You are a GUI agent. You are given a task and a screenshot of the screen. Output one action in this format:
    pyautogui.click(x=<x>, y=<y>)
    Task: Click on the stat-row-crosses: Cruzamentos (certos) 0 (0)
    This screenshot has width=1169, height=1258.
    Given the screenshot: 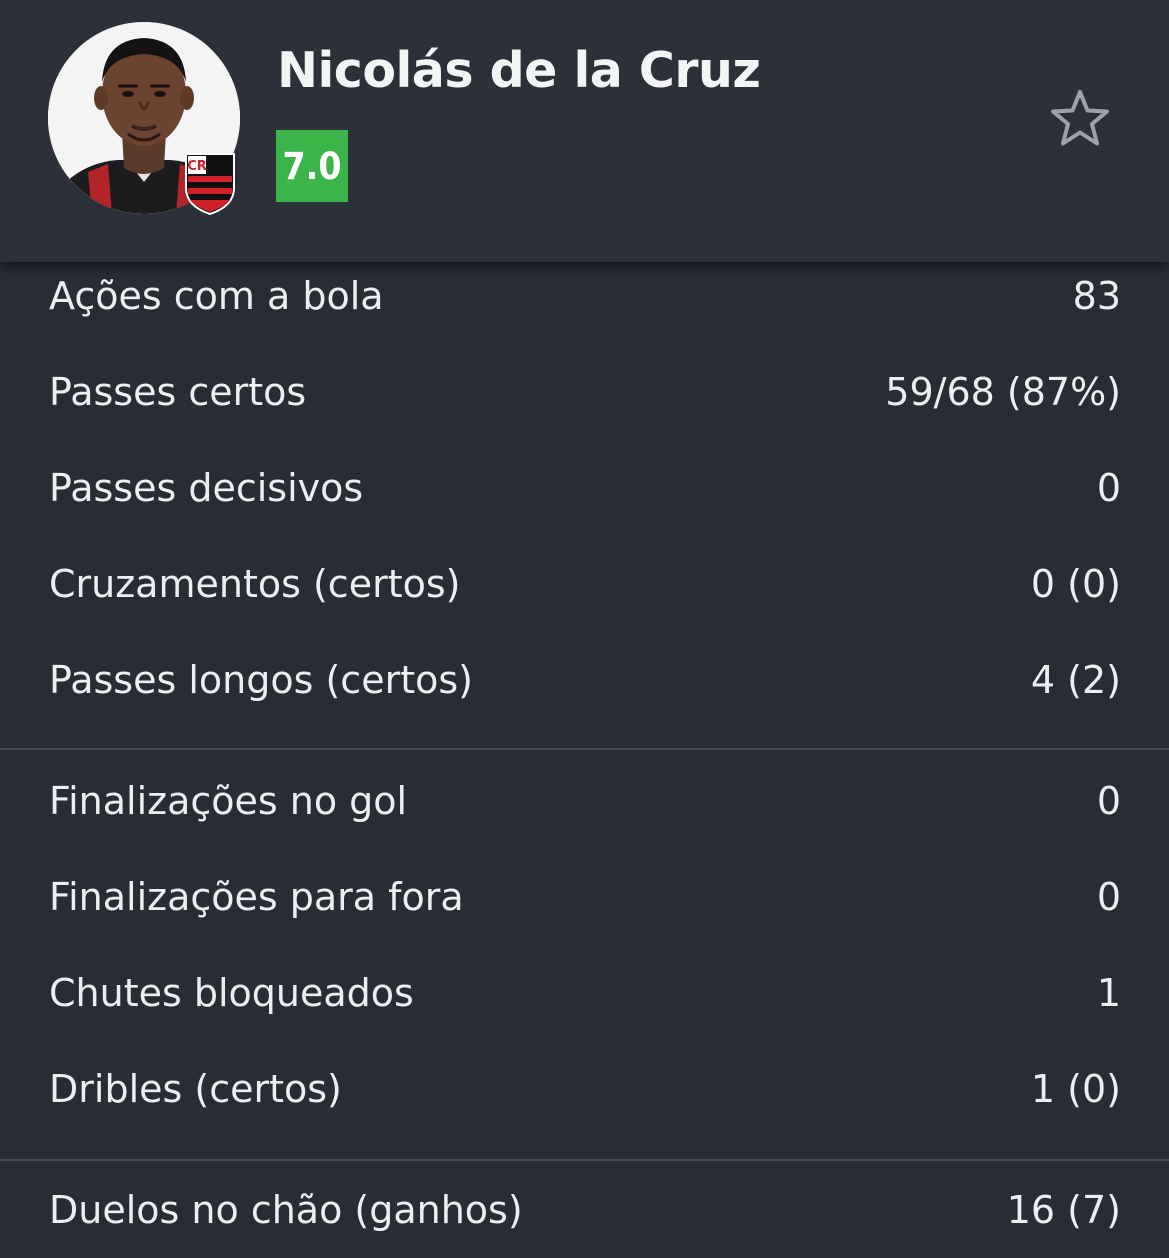 What is the action you would take?
    pyautogui.click(x=584, y=584)
    